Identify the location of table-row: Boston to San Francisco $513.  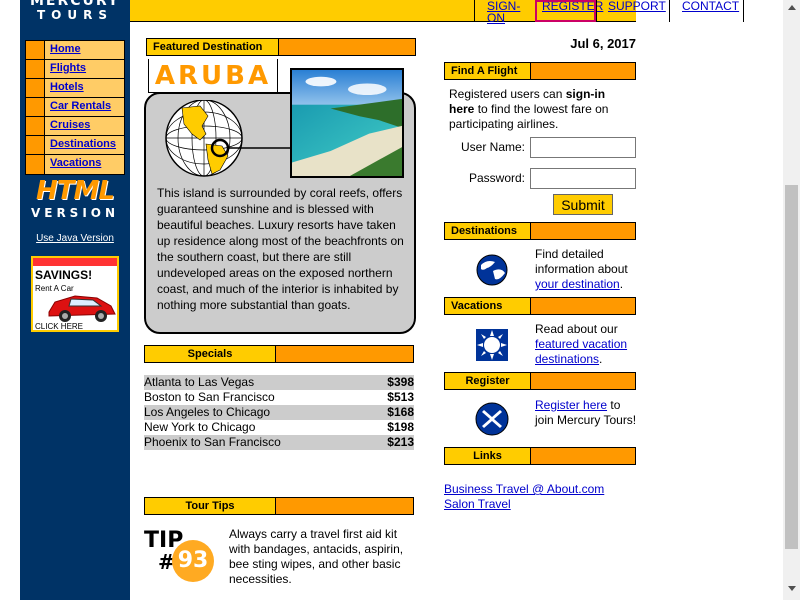
(279, 397).